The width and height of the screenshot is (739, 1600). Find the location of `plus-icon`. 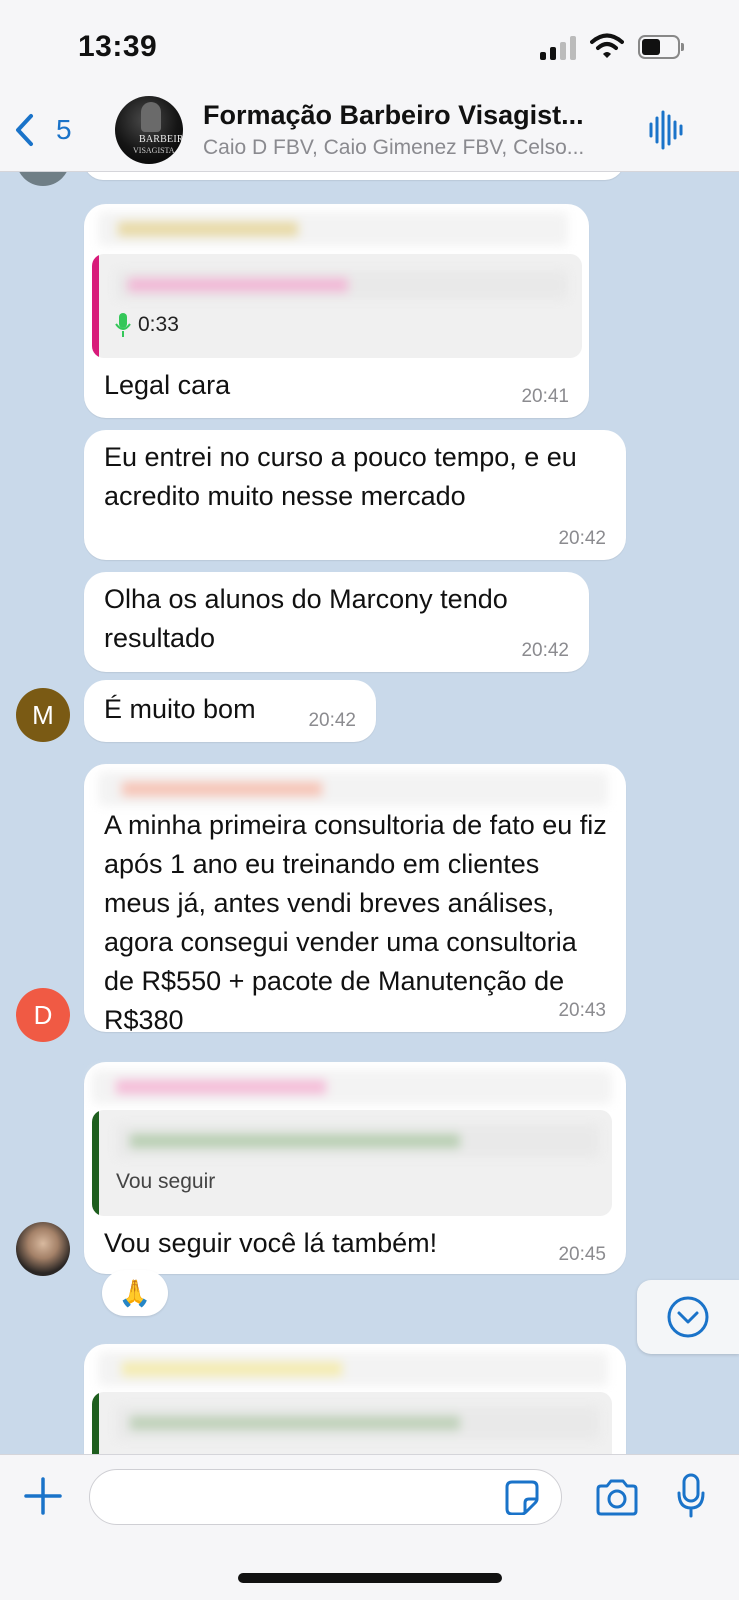

plus-icon is located at coordinates (43, 1496).